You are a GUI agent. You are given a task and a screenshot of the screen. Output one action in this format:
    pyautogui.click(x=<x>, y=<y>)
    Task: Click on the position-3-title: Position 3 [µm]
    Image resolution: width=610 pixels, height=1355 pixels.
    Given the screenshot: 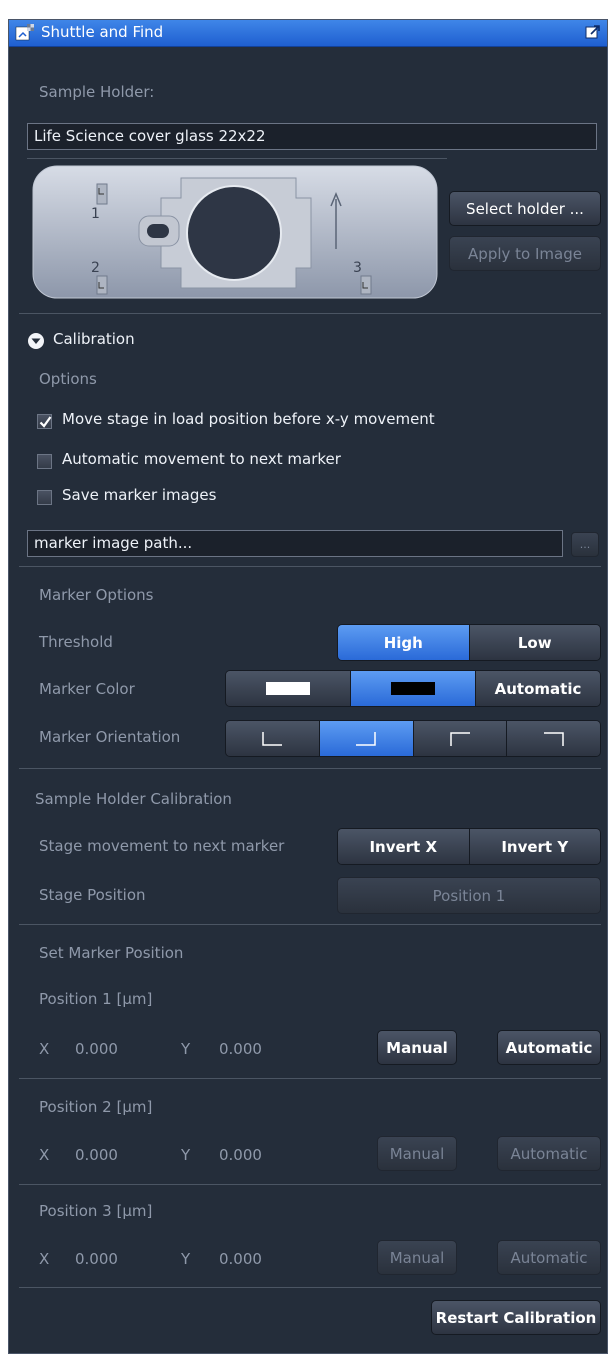 What is the action you would take?
    pyautogui.click(x=96, y=1211)
    